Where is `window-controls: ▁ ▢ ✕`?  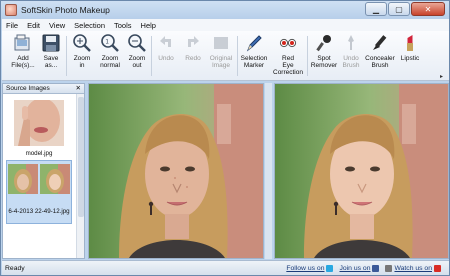
window-controls: ▁ ▢ ✕ is located at coordinates (405, 9).